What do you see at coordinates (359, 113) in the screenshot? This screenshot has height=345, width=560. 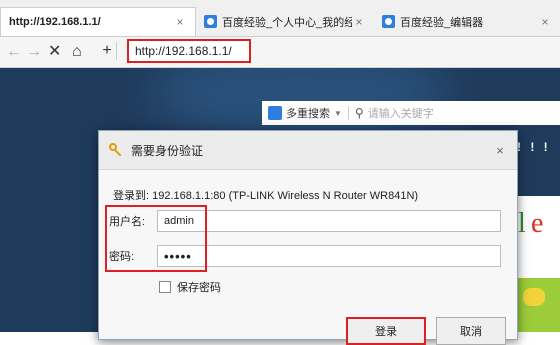 I see `search-icon: ⚲` at bounding box center [359, 113].